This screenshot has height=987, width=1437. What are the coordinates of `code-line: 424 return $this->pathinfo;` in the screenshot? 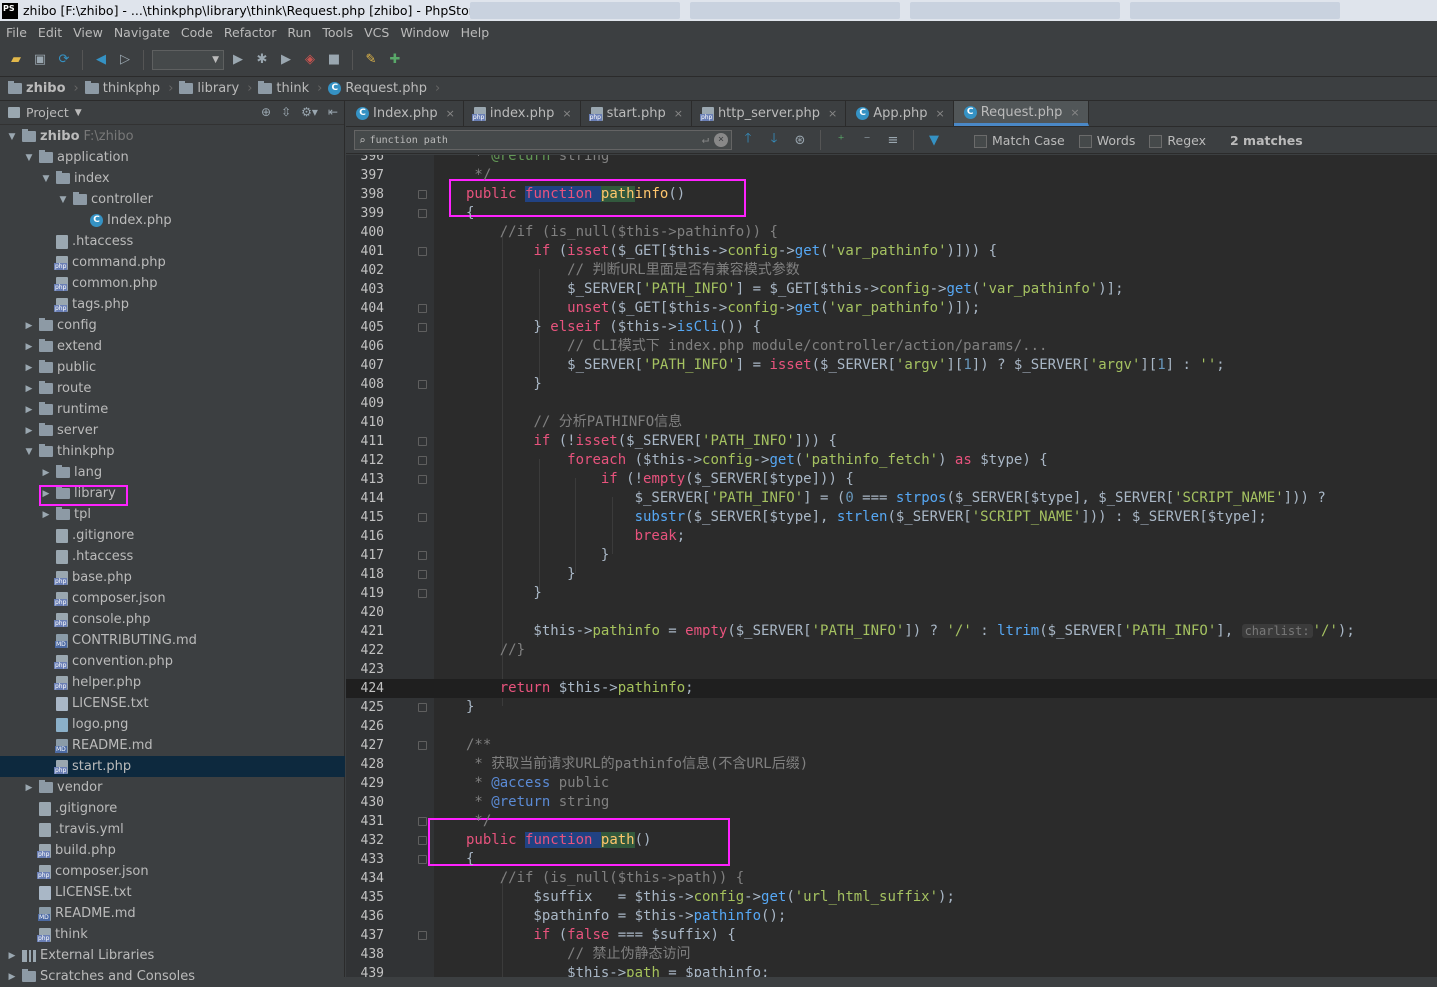 It's located at (891, 688).